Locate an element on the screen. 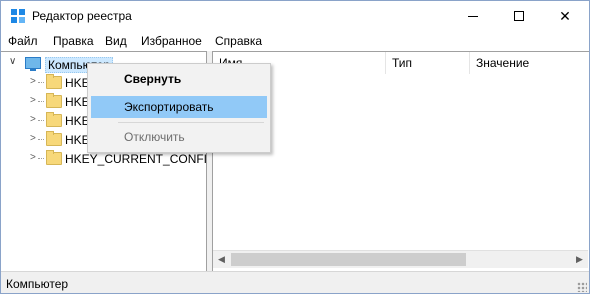 The height and width of the screenshot is (294, 590). chevron-down-icon: ∨ is located at coordinates (14, 61).